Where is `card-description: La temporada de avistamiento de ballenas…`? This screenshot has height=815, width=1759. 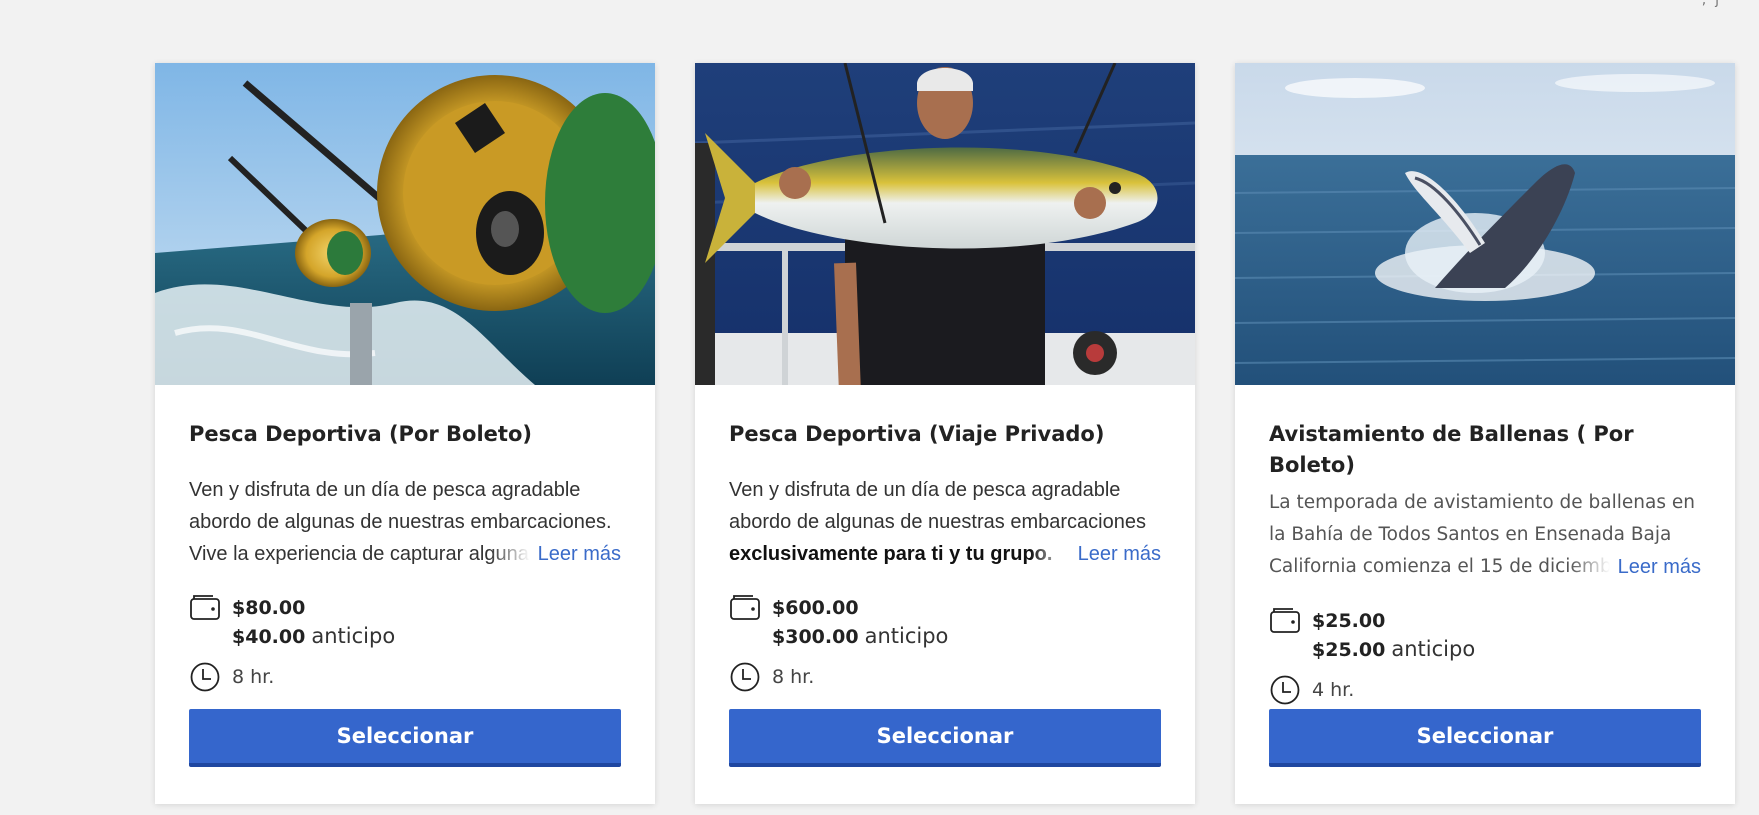 card-description: La temporada de avistamiento de ballenas… is located at coordinates (1485, 535).